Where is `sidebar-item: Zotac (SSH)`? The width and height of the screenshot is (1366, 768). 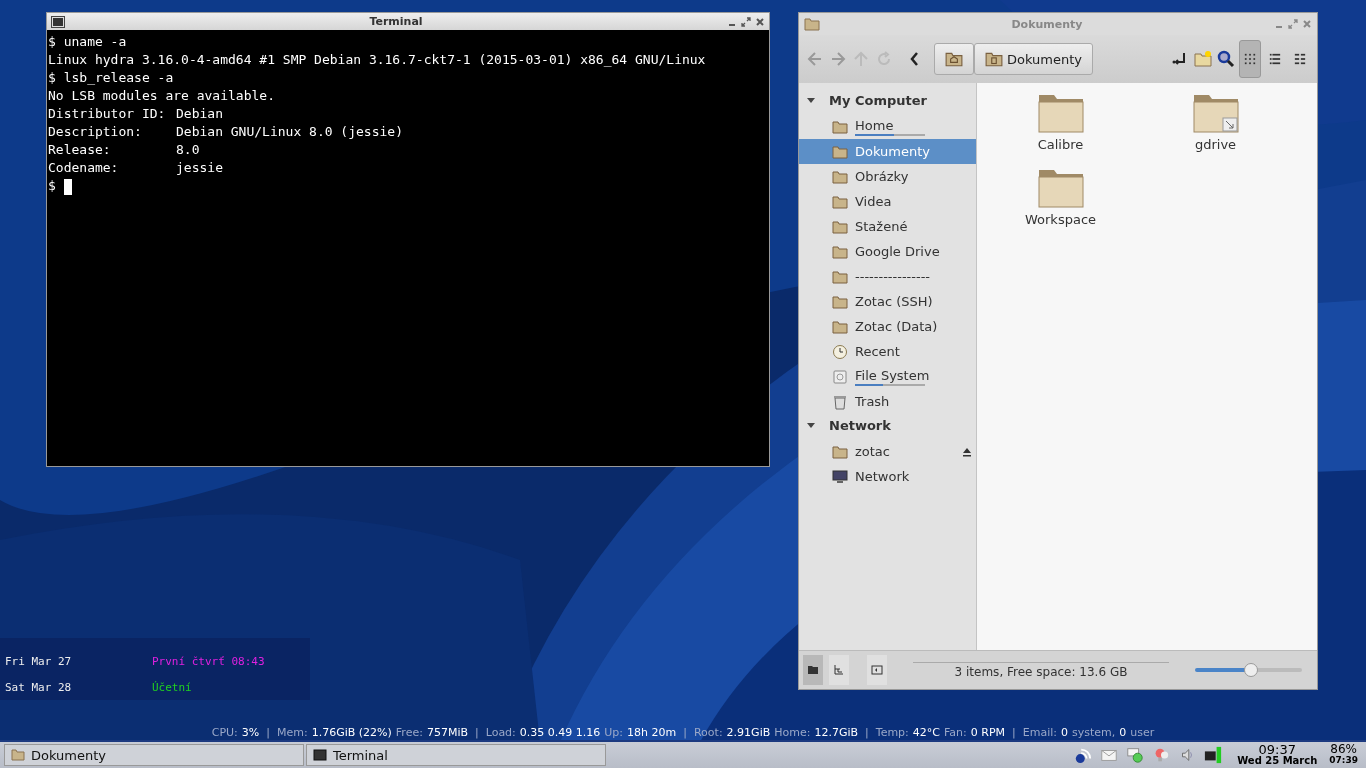
sidebar-item: Zotac (SSH) is located at coordinates (887, 301).